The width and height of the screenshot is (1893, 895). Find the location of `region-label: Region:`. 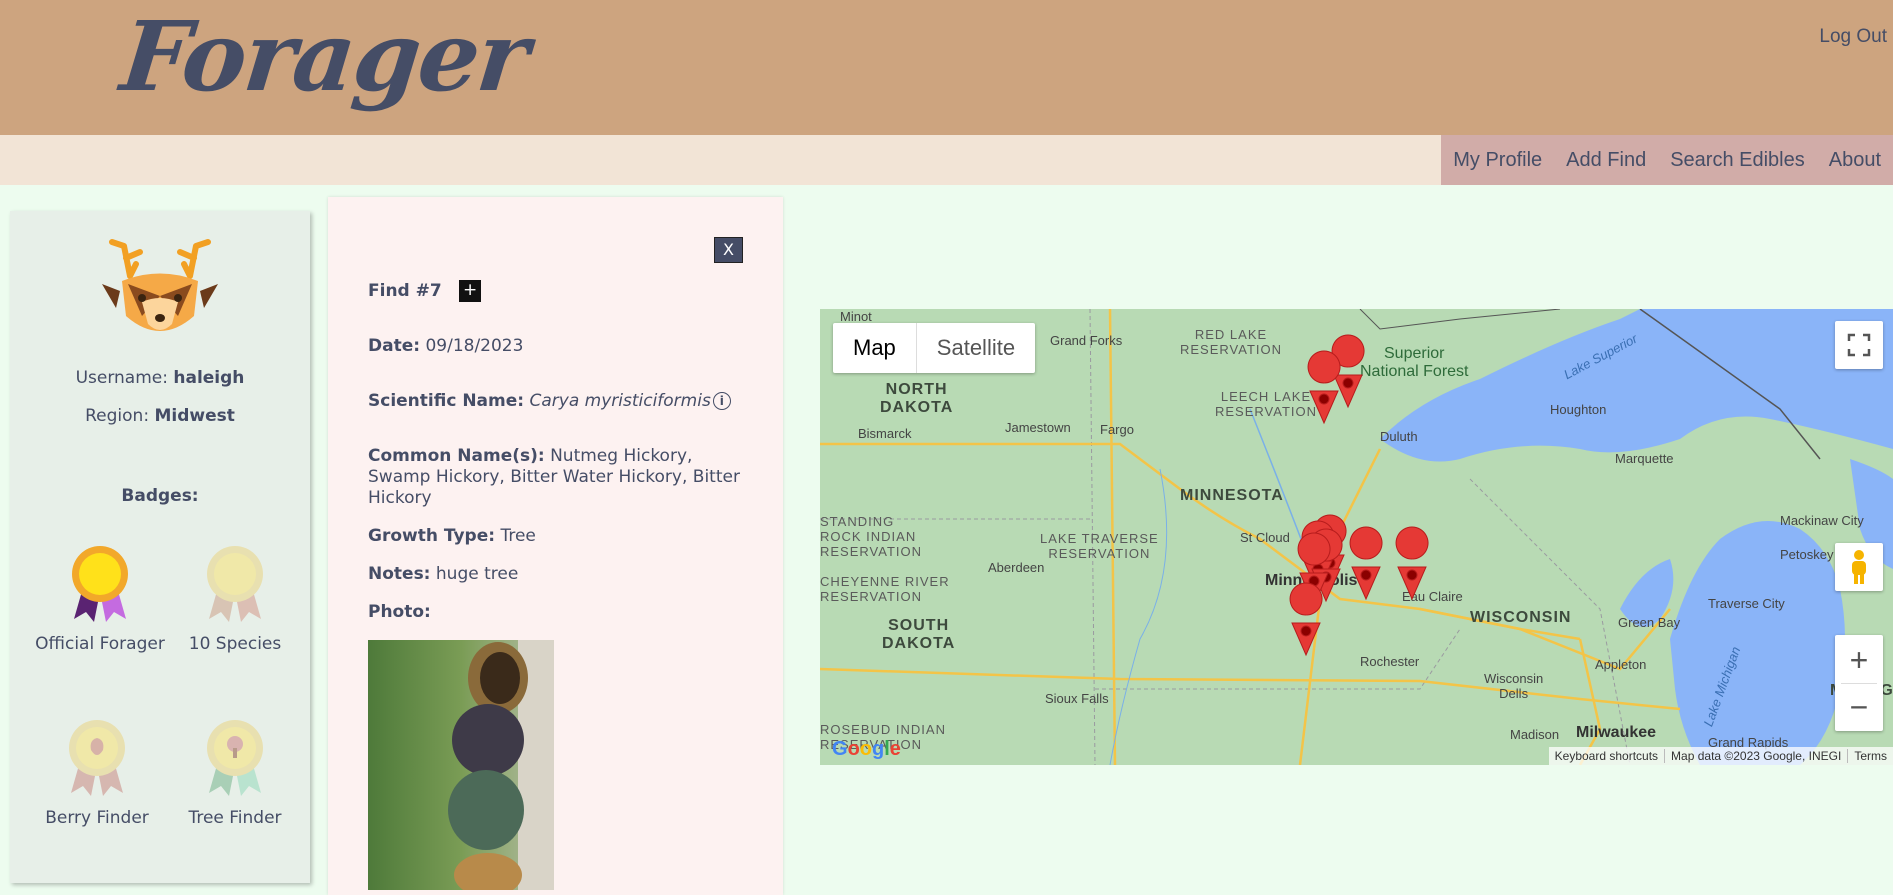

region-label: Region: is located at coordinates (117, 416).